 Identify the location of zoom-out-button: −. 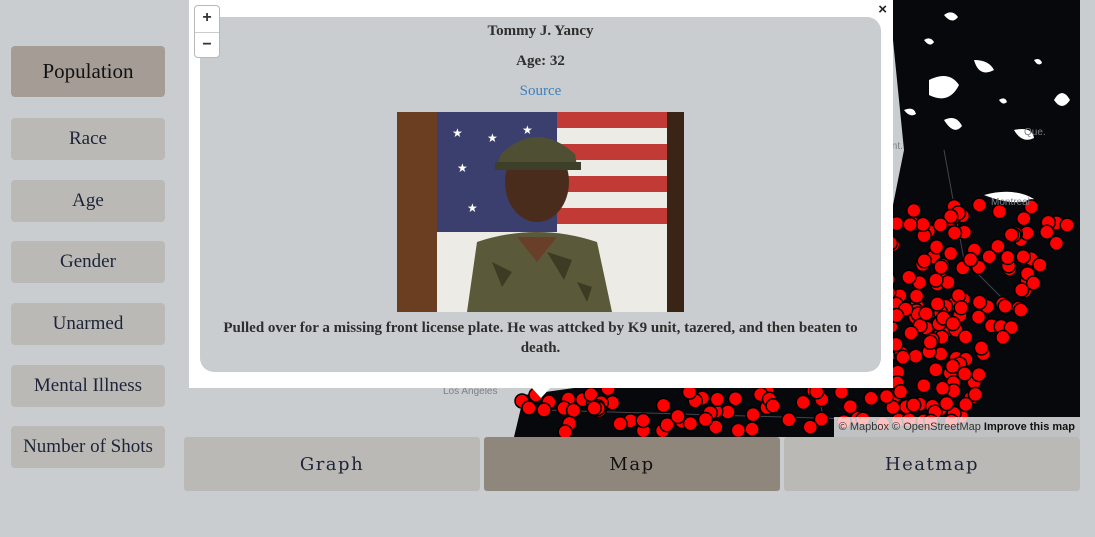
(207, 46).